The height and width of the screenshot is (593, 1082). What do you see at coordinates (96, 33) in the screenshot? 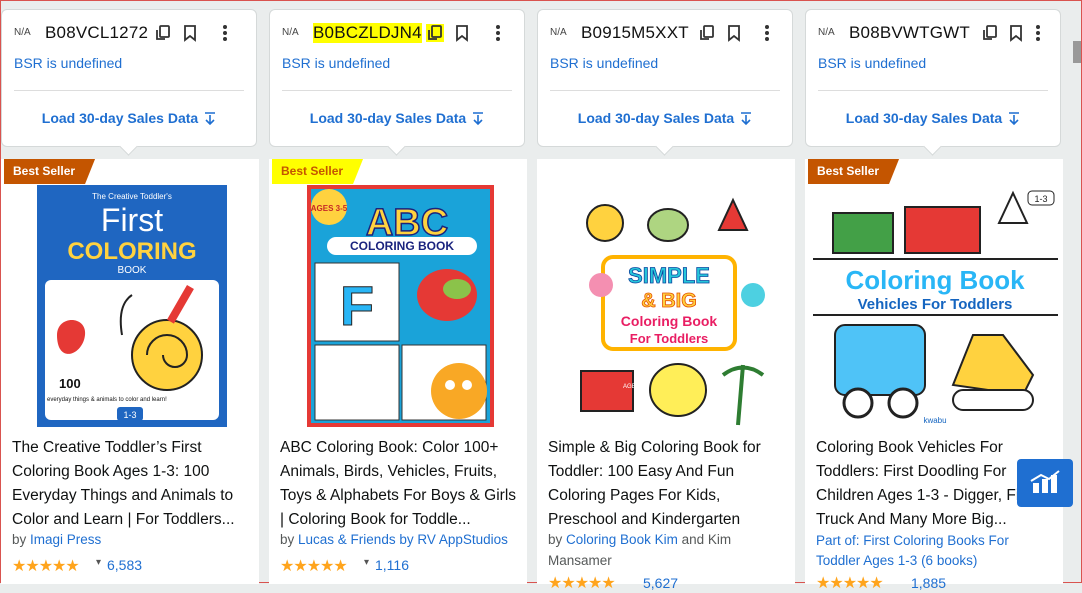
I see `asin-text: B08VCL1272` at bounding box center [96, 33].